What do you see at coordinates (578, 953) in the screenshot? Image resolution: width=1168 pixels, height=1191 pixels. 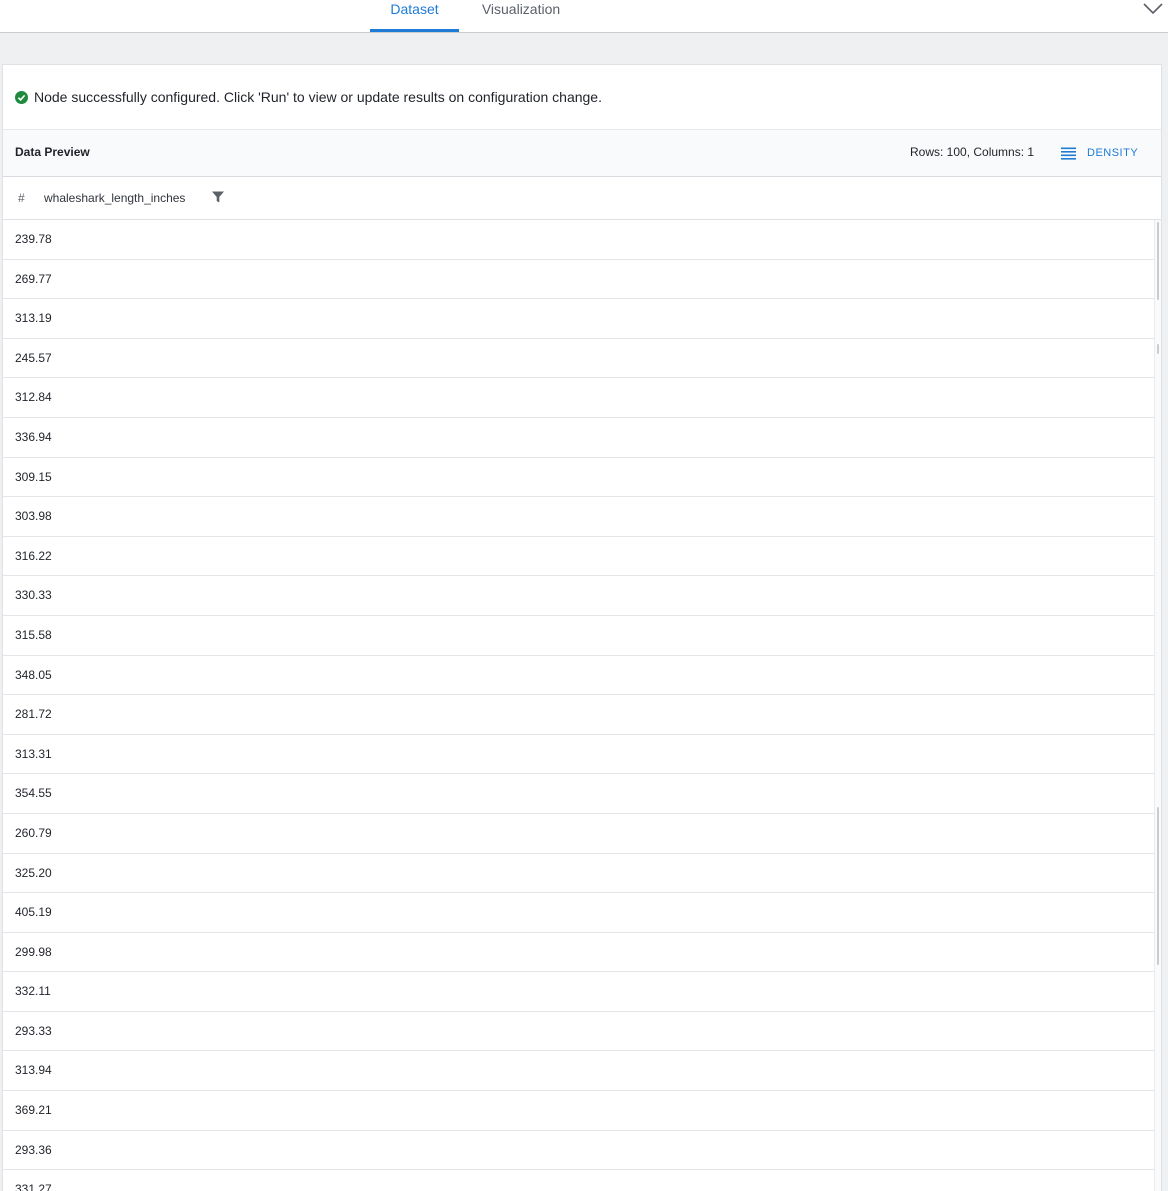 I see `table-row: 299.98` at bounding box center [578, 953].